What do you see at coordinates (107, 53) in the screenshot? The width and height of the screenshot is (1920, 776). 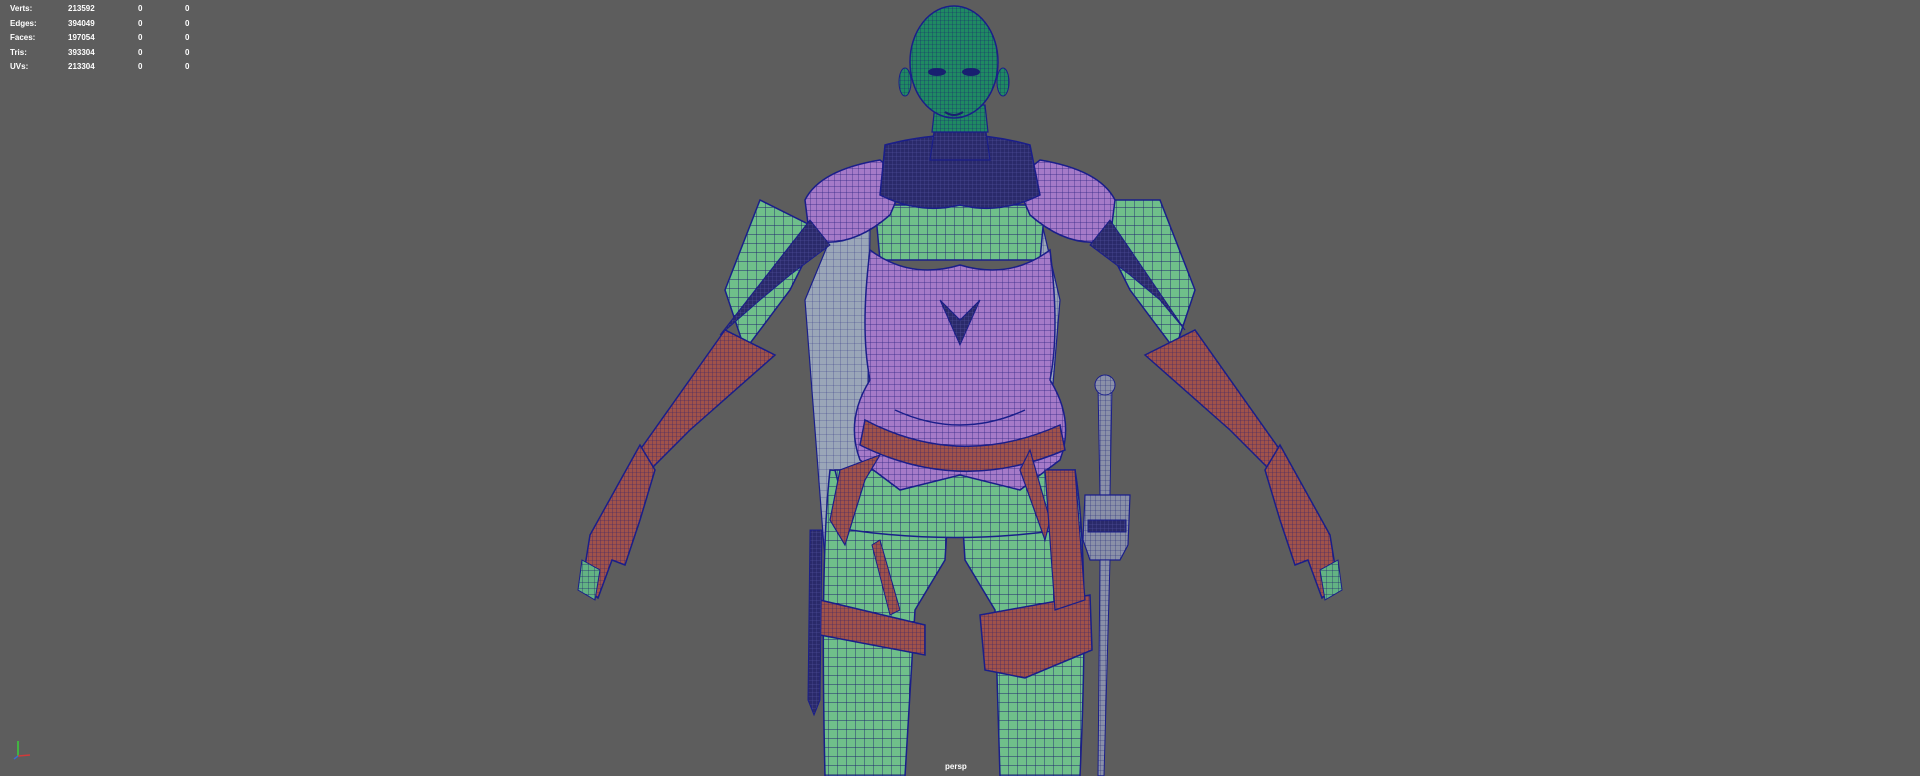 I see `hud-row: Tris: 393304 0 0` at bounding box center [107, 53].